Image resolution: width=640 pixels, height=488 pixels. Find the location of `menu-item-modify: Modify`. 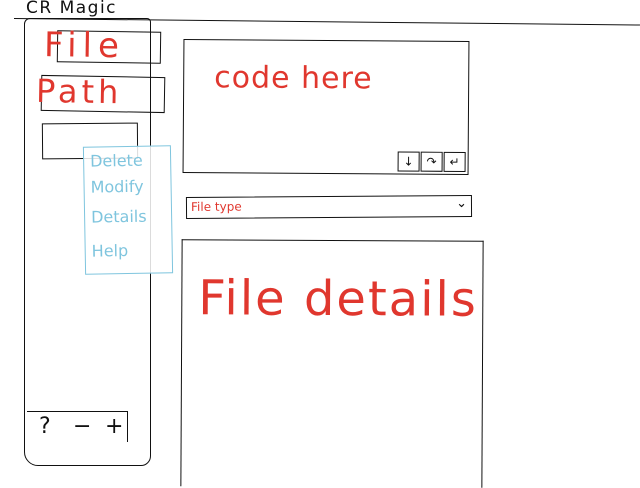

menu-item-modify: Modify is located at coordinates (116, 187).